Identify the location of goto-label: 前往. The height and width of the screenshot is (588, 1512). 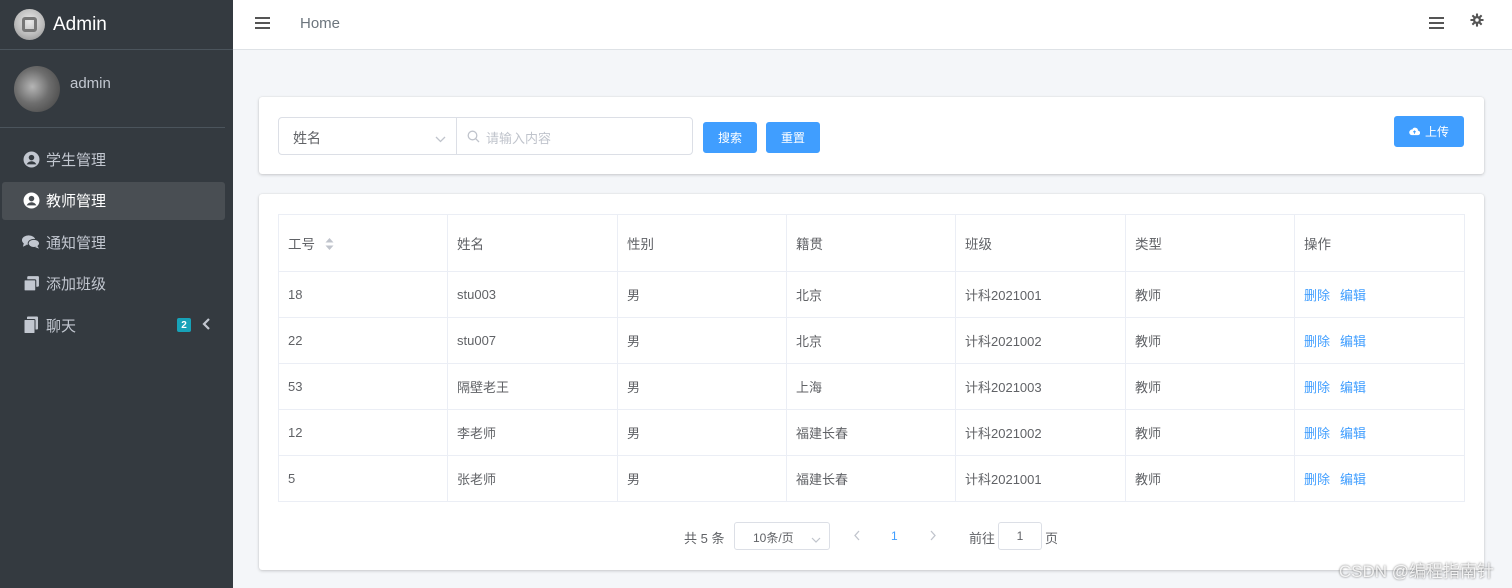
(982, 538).